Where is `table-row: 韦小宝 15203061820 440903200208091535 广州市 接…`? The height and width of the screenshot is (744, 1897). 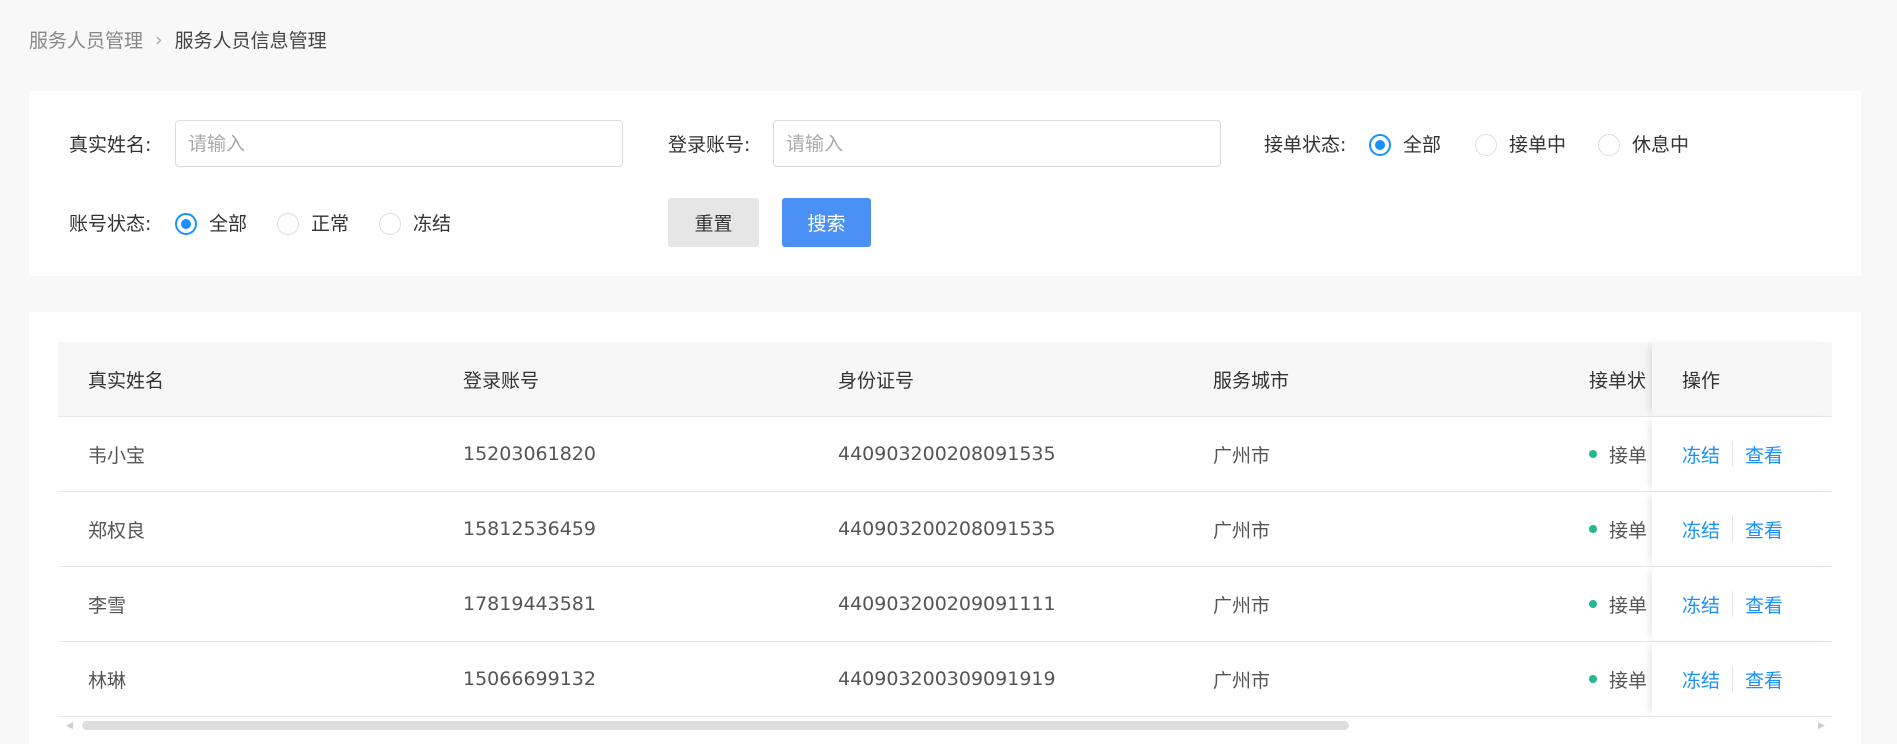
table-row: 韦小宝 15203061820 440903200208091535 广州市 接… is located at coordinates (945, 454).